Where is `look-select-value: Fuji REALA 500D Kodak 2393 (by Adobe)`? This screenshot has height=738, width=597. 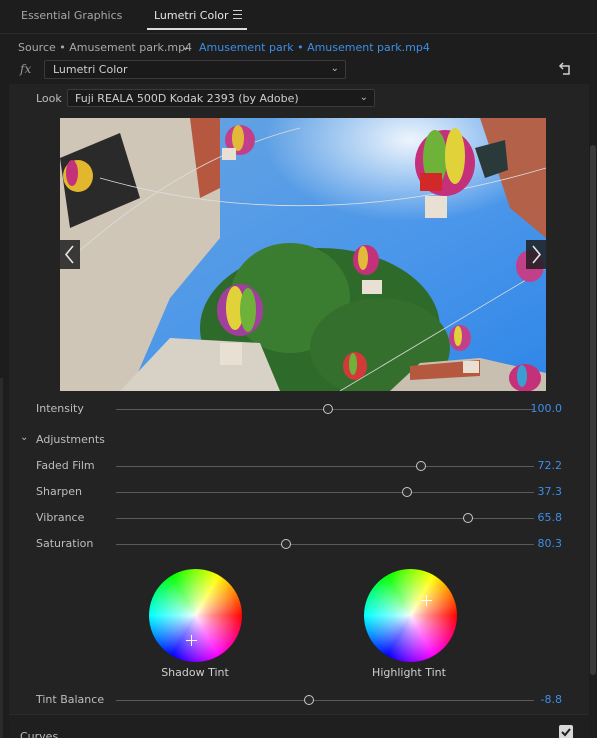 look-select-value: Fuji REALA 500D Kodak 2393 (by Adobe) is located at coordinates (187, 98).